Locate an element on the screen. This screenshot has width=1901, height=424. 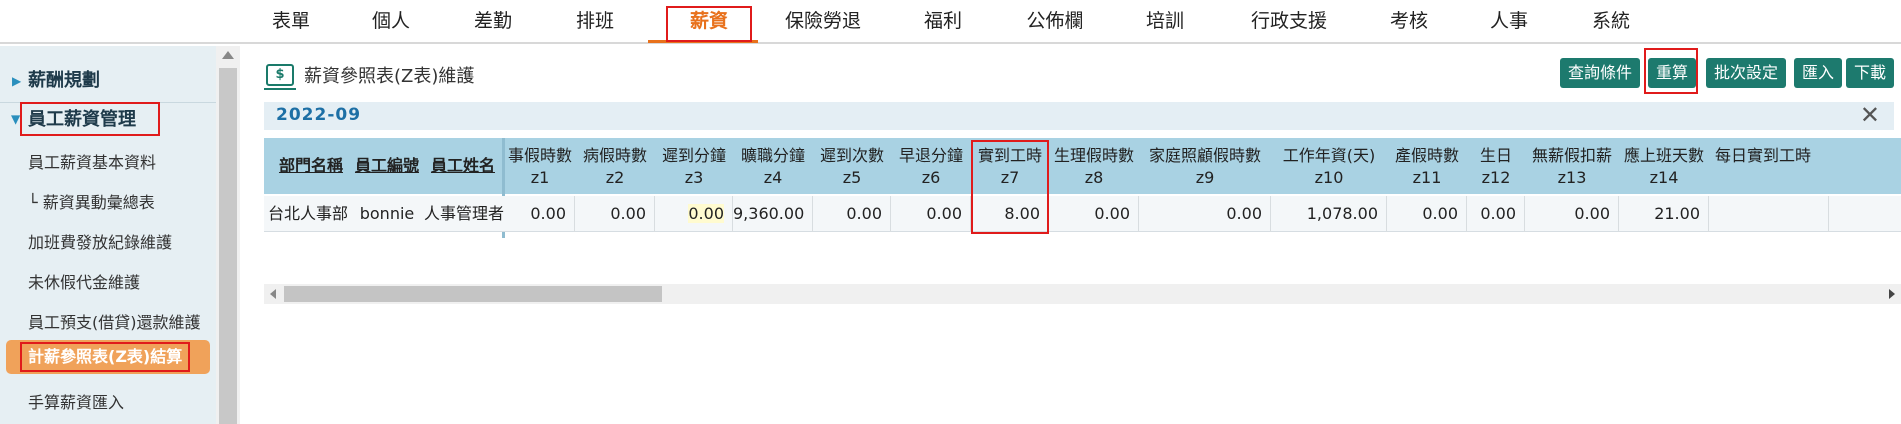
batch-settings-button: 批次設定 is located at coordinates (1746, 73).